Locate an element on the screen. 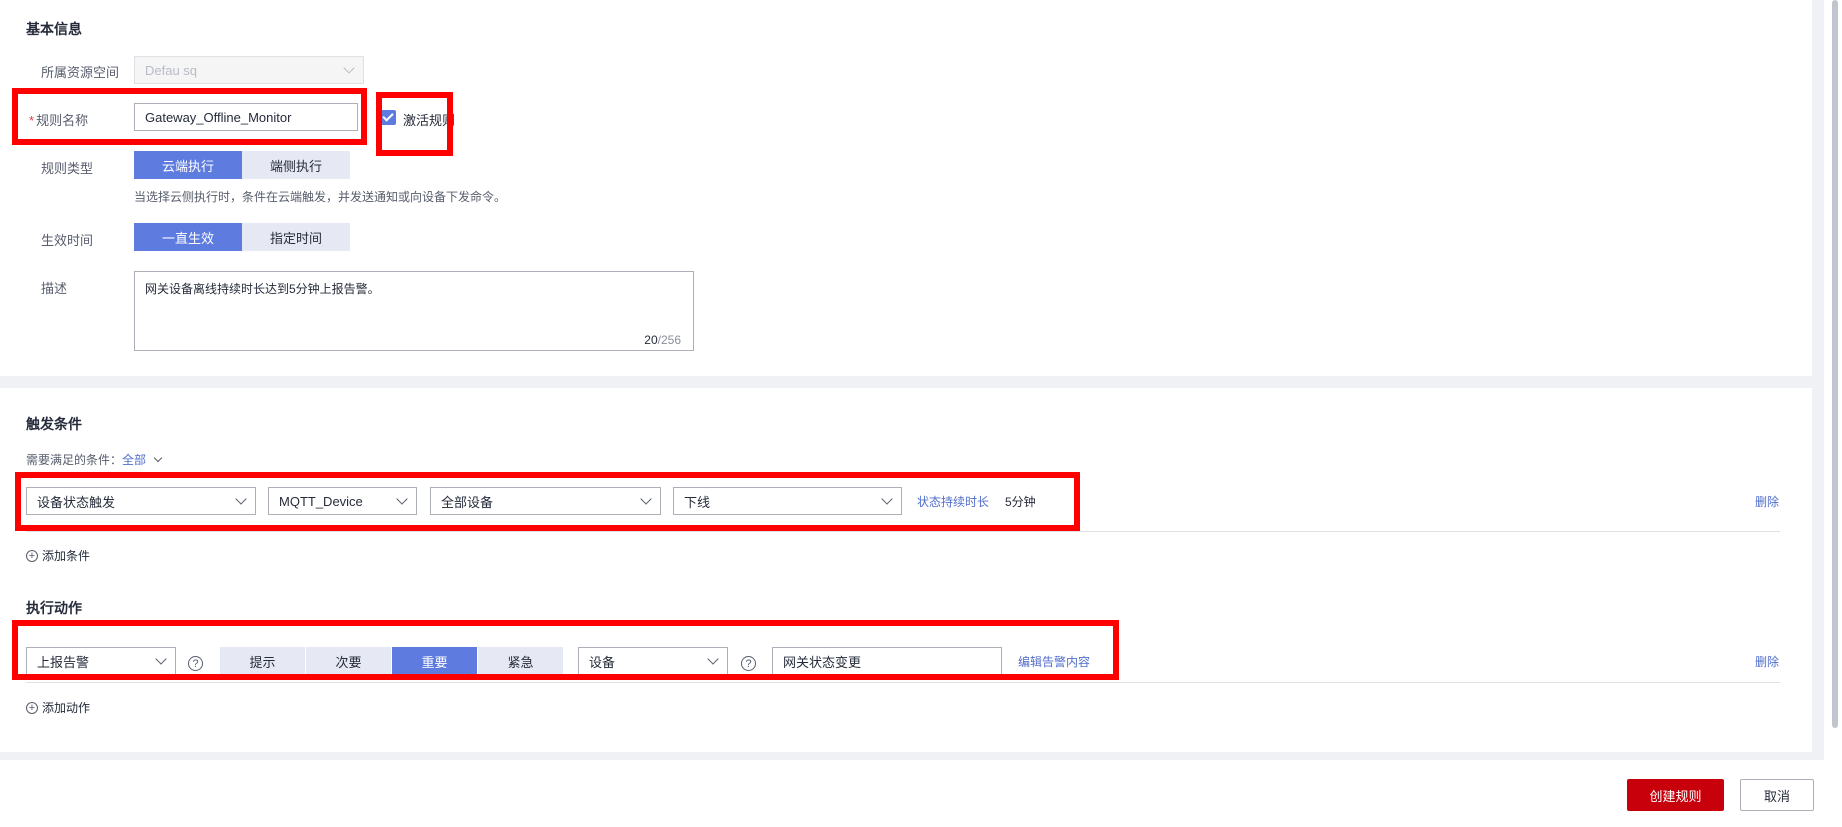 The width and height of the screenshot is (1842, 827). edit-alarm-content-link: 编辑告警内容 is located at coordinates (1054, 661).